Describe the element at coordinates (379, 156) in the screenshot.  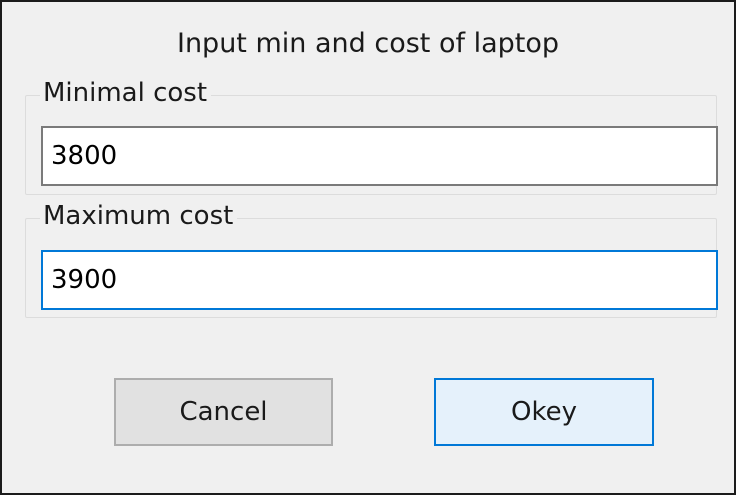
I see `minimal-cost-input` at that location.